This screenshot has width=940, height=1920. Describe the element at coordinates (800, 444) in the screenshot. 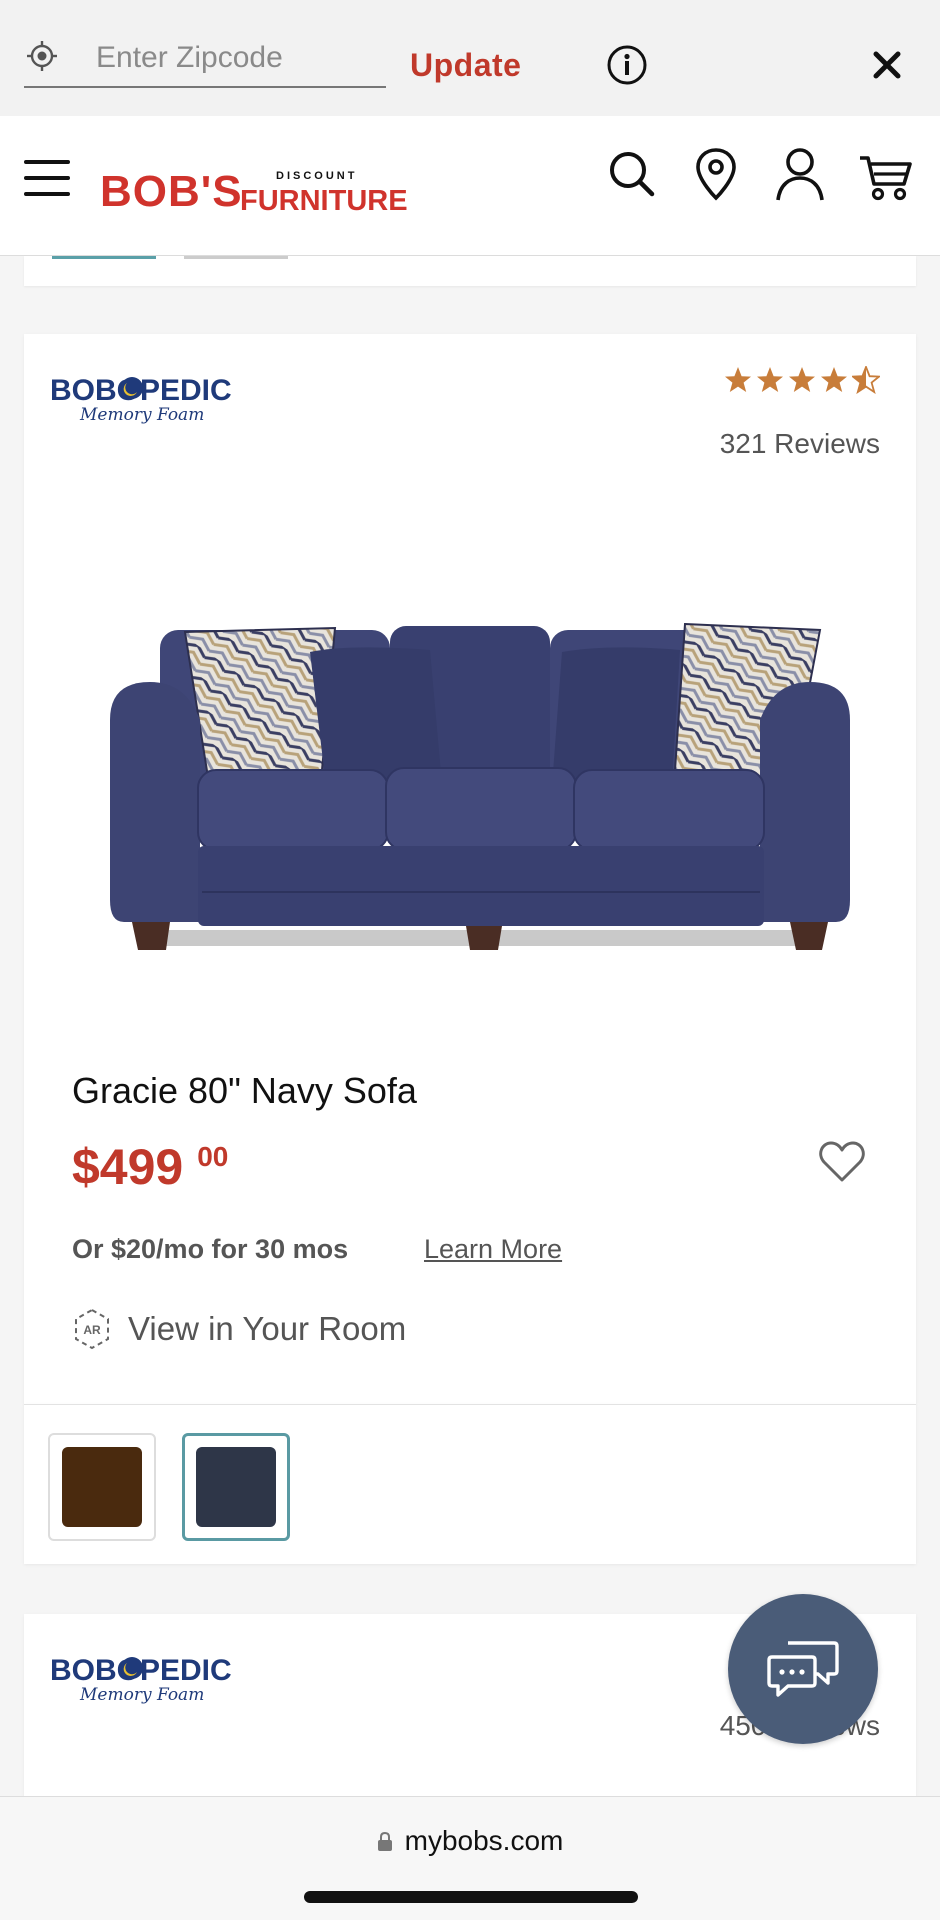

I see `review-count: 321 Reviews` at that location.